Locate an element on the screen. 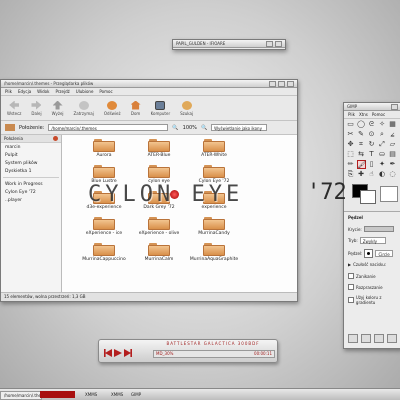 Image resolution: width=400 pixels, height=400 pixels. color-picker-icon: ⊙ is located at coordinates (371, 134).